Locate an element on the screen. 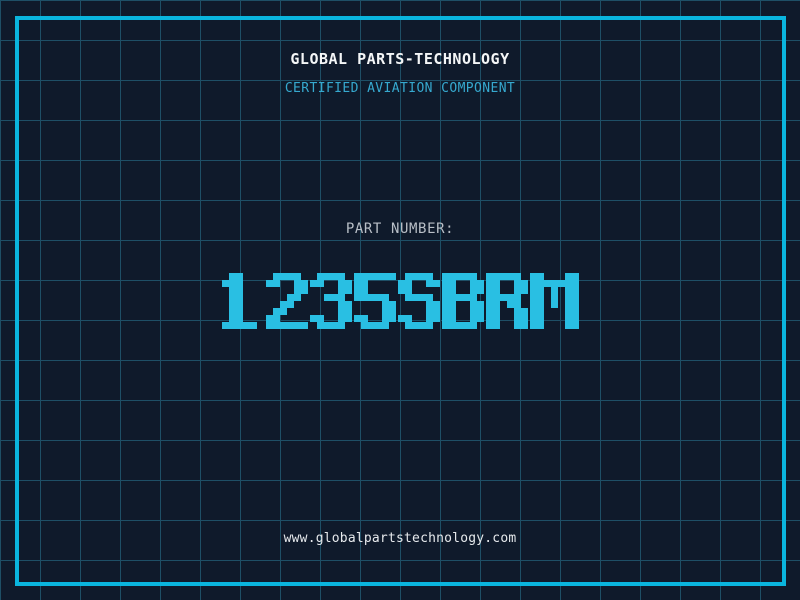 The width and height of the screenshot is (800, 600). company-title: GLOBAL PARTS-TECHNOLOGY is located at coordinates (400, 59).